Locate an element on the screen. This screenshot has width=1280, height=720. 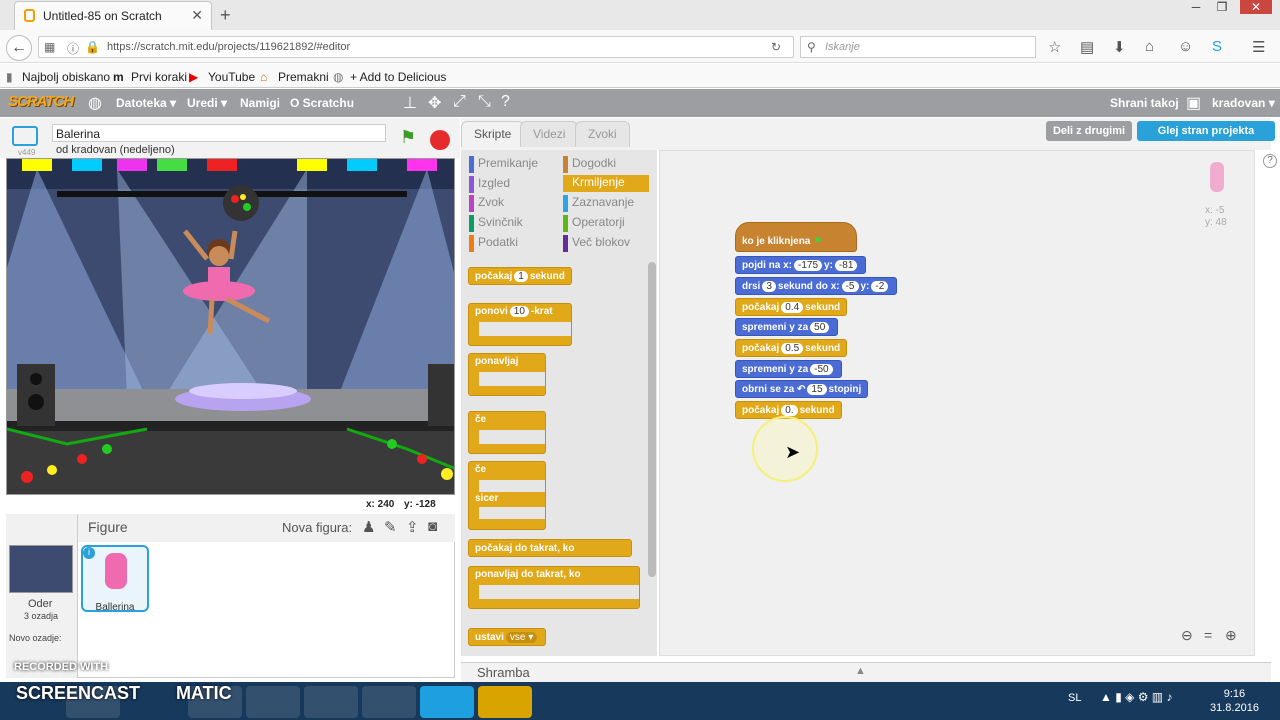
palette-repeat-until-block: ponavljaj do takrat, ko is located at coordinates (554, 587).